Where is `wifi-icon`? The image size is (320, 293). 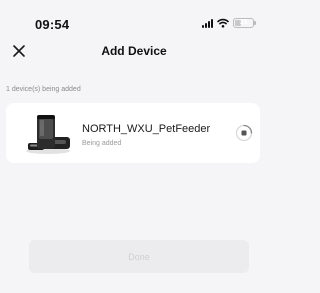 wifi-icon is located at coordinates (223, 23).